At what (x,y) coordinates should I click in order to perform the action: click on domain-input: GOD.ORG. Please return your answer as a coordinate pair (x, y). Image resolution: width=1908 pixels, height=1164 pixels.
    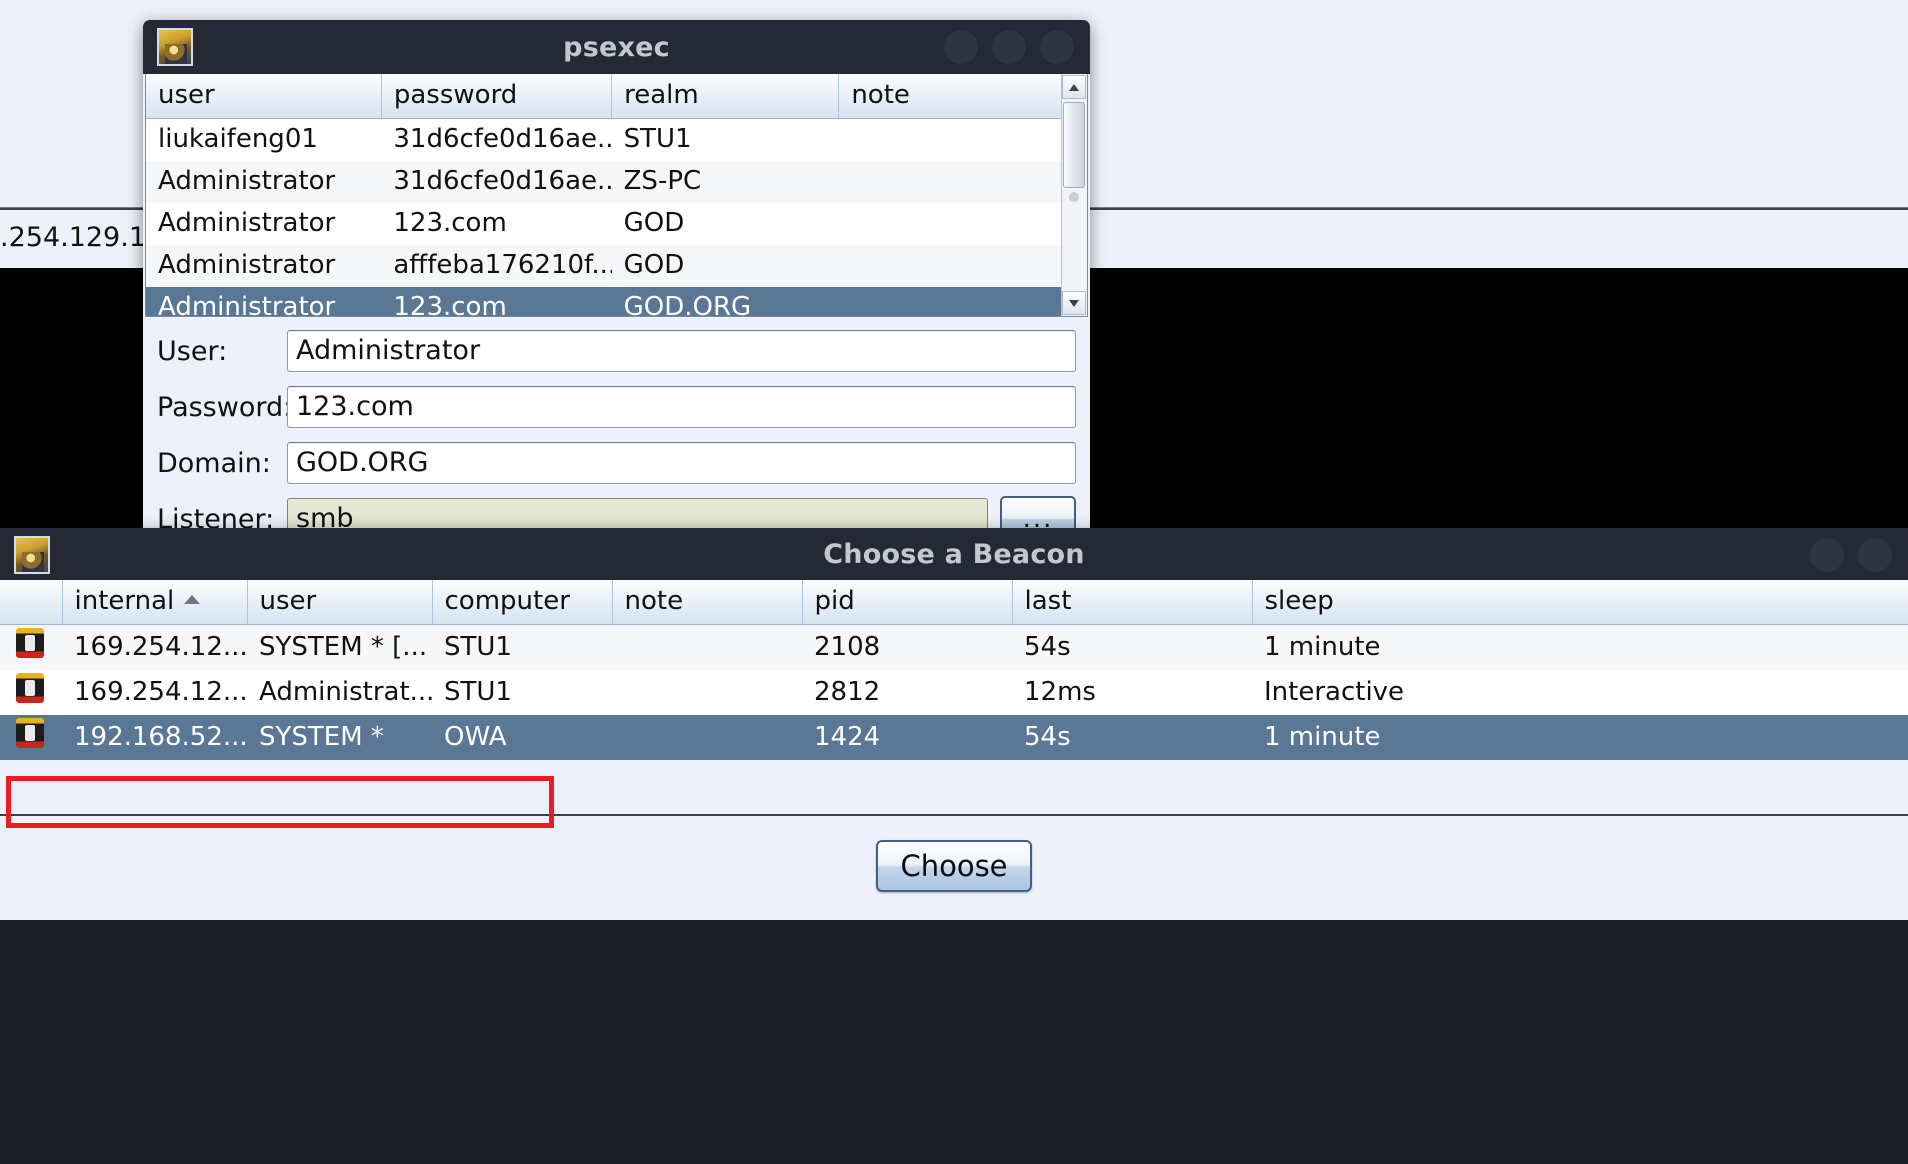
    Looking at the image, I should click on (681, 463).